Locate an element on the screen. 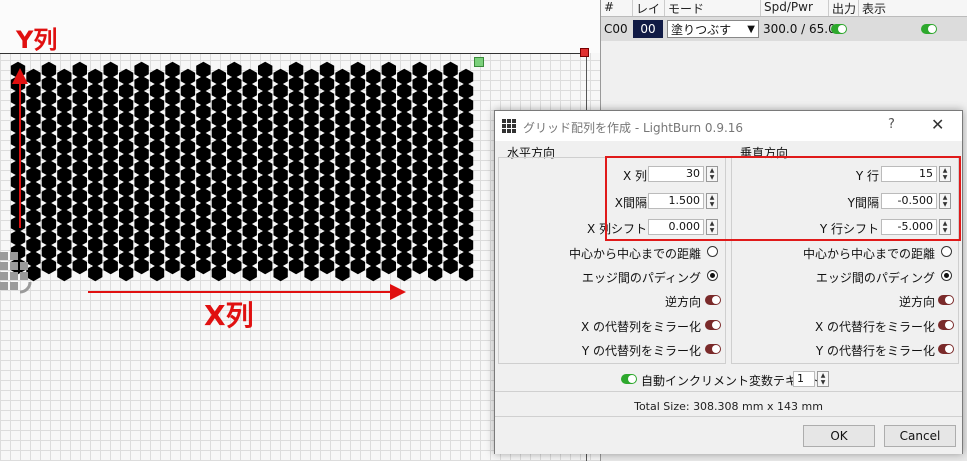 Image resolution: width=967 pixels, height=461 pixels. y-edge-padding-radio is located at coordinates (946, 275).